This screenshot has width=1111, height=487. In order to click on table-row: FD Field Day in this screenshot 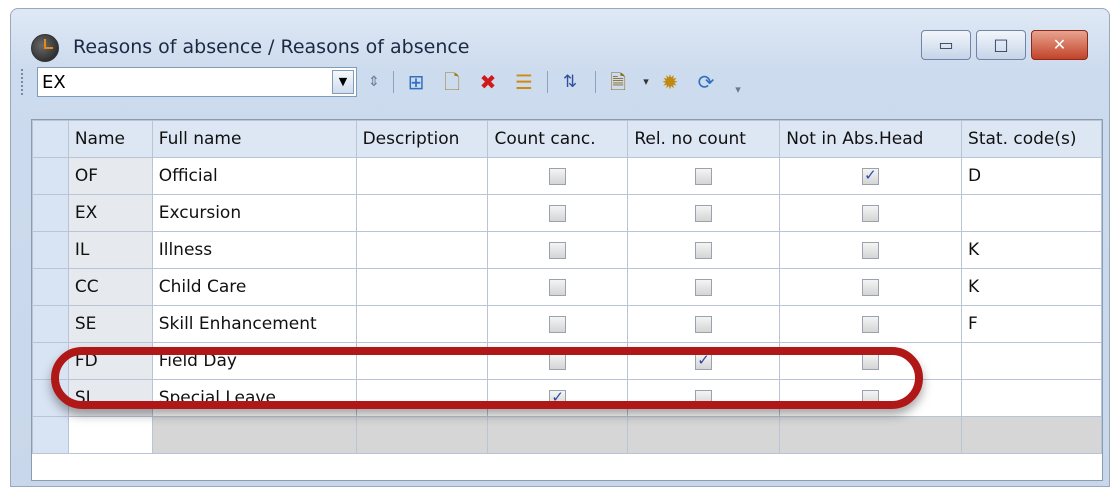, I will do `click(567, 361)`.